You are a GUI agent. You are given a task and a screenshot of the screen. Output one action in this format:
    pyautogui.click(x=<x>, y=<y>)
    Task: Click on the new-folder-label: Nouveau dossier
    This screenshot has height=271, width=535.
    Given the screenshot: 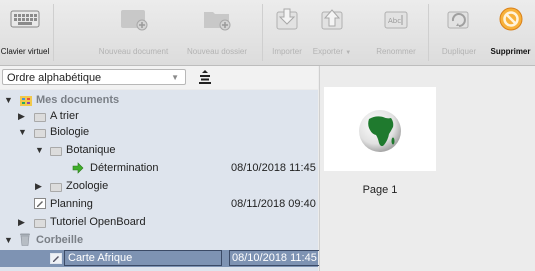 What is the action you would take?
    pyautogui.click(x=217, y=51)
    